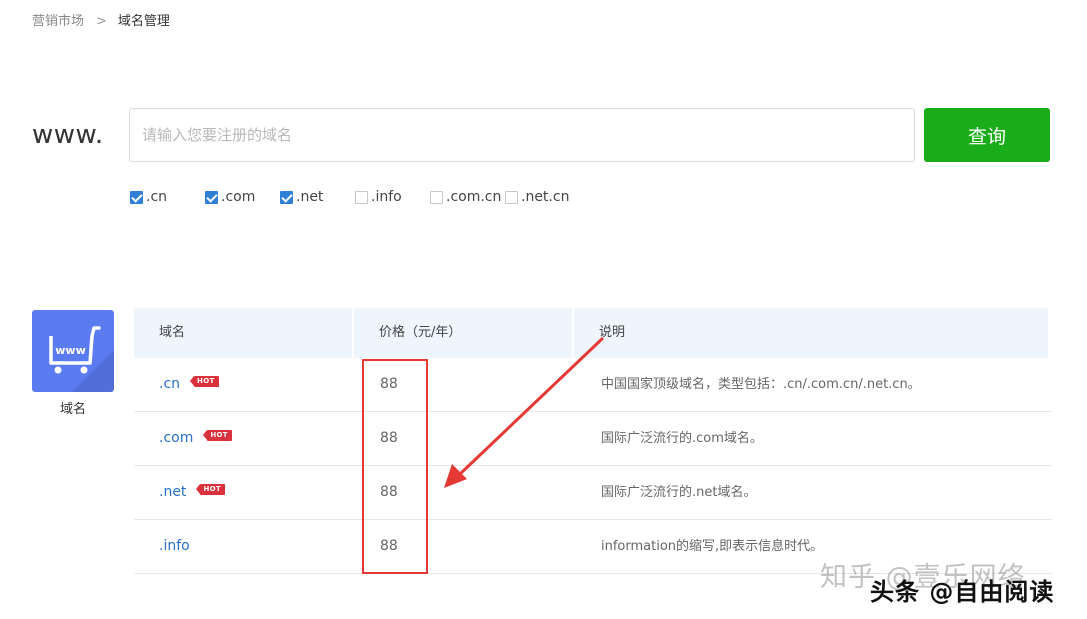  Describe the element at coordinates (70, 350) in the screenshot. I see `tile-icon-text: www` at that location.